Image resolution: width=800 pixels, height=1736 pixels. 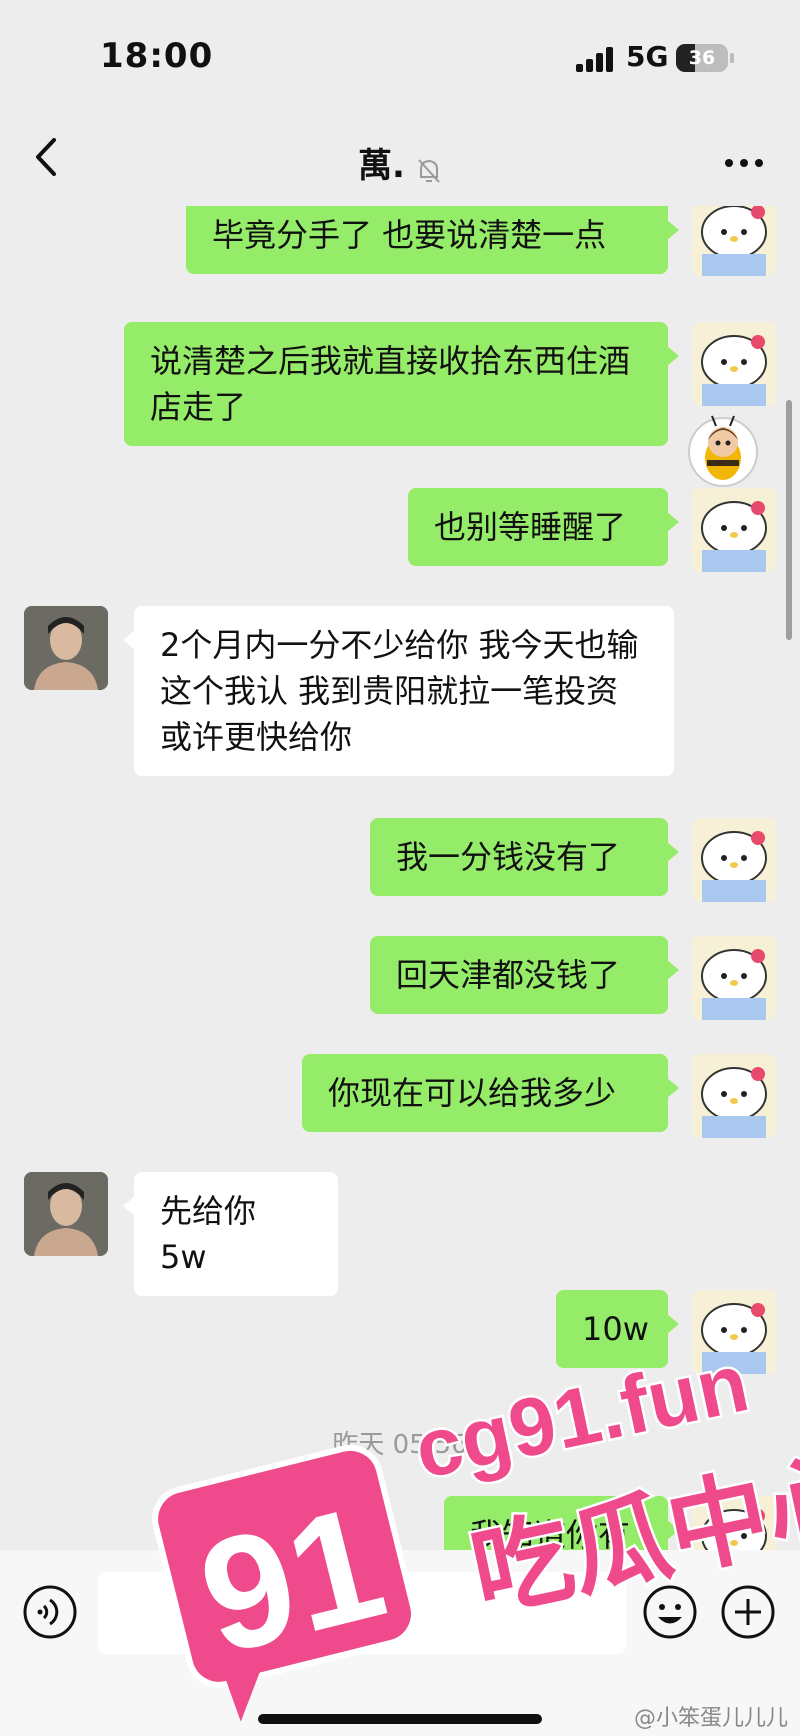 I want to click on bee-sticker-icon, so click(x=723, y=450).